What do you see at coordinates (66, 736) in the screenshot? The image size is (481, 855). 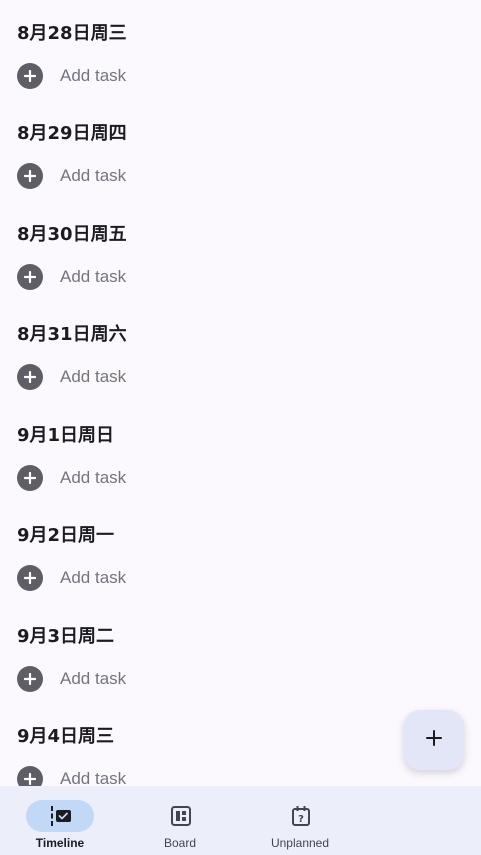 I see `day-title: 9月4日周三` at bounding box center [66, 736].